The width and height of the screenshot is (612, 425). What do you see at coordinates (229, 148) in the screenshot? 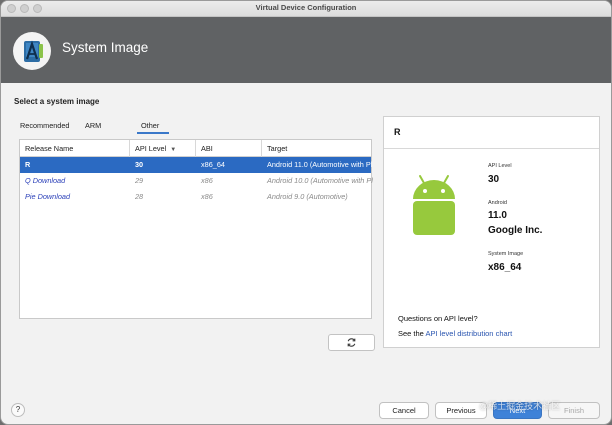
I see `column-abi: ABI` at bounding box center [229, 148].